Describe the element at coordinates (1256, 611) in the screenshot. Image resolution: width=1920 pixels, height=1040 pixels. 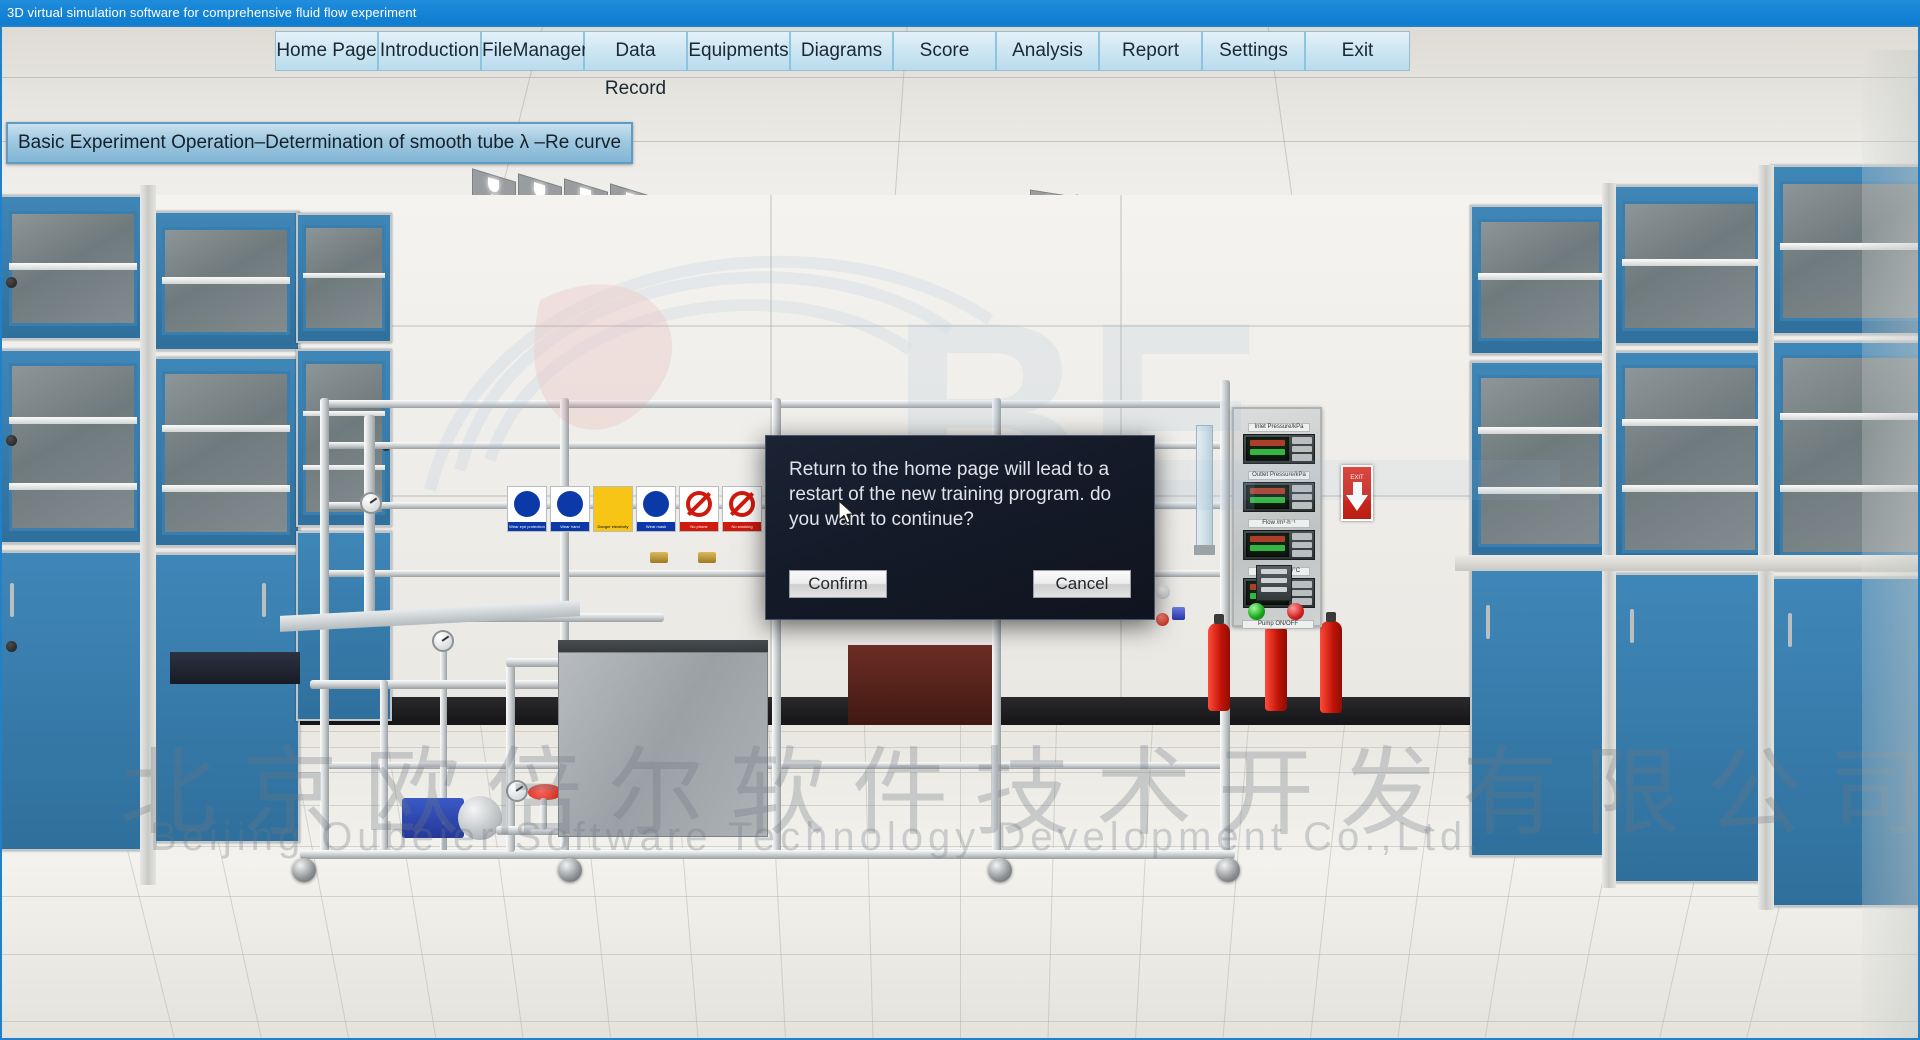
I see `start-button` at that location.